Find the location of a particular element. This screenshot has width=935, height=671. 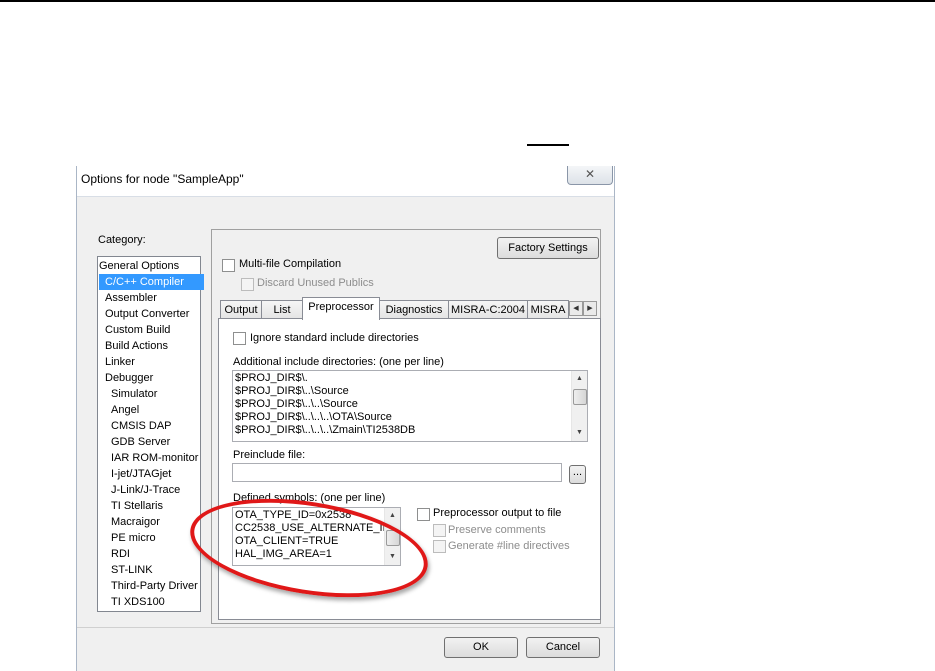

category-item: GDB Server is located at coordinates (134, 442).